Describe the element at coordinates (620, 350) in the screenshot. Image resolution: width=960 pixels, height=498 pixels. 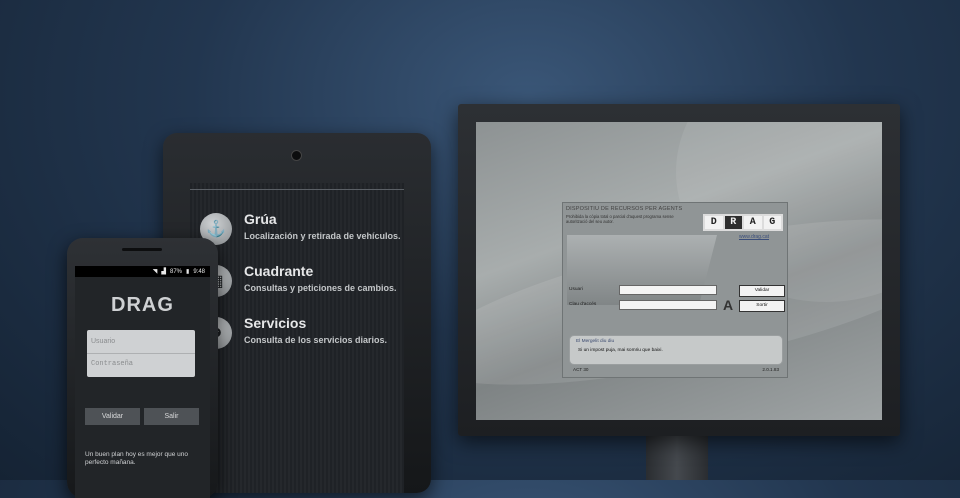
I see `message-text: Si un impost puja, mai somriu que baixi.` at that location.